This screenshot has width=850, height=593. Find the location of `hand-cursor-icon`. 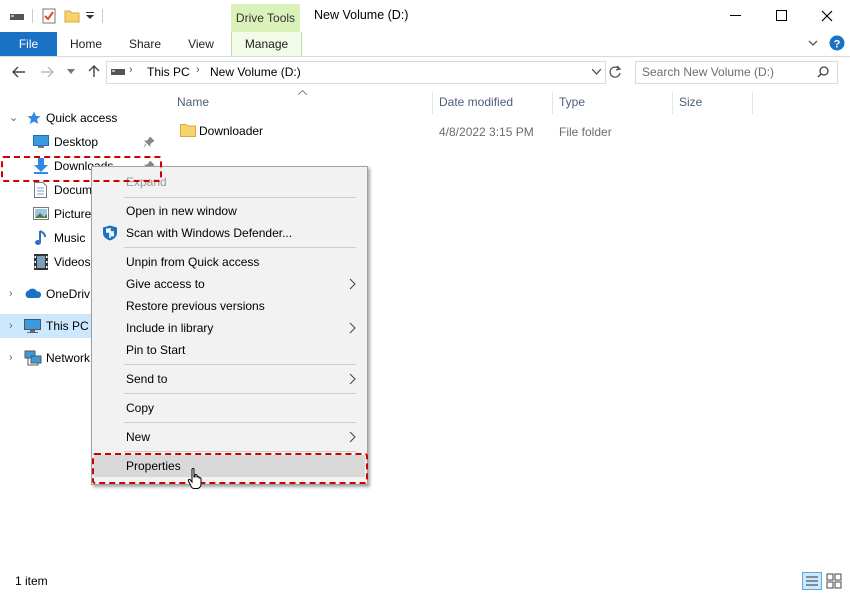

hand-cursor-icon is located at coordinates (194, 478).